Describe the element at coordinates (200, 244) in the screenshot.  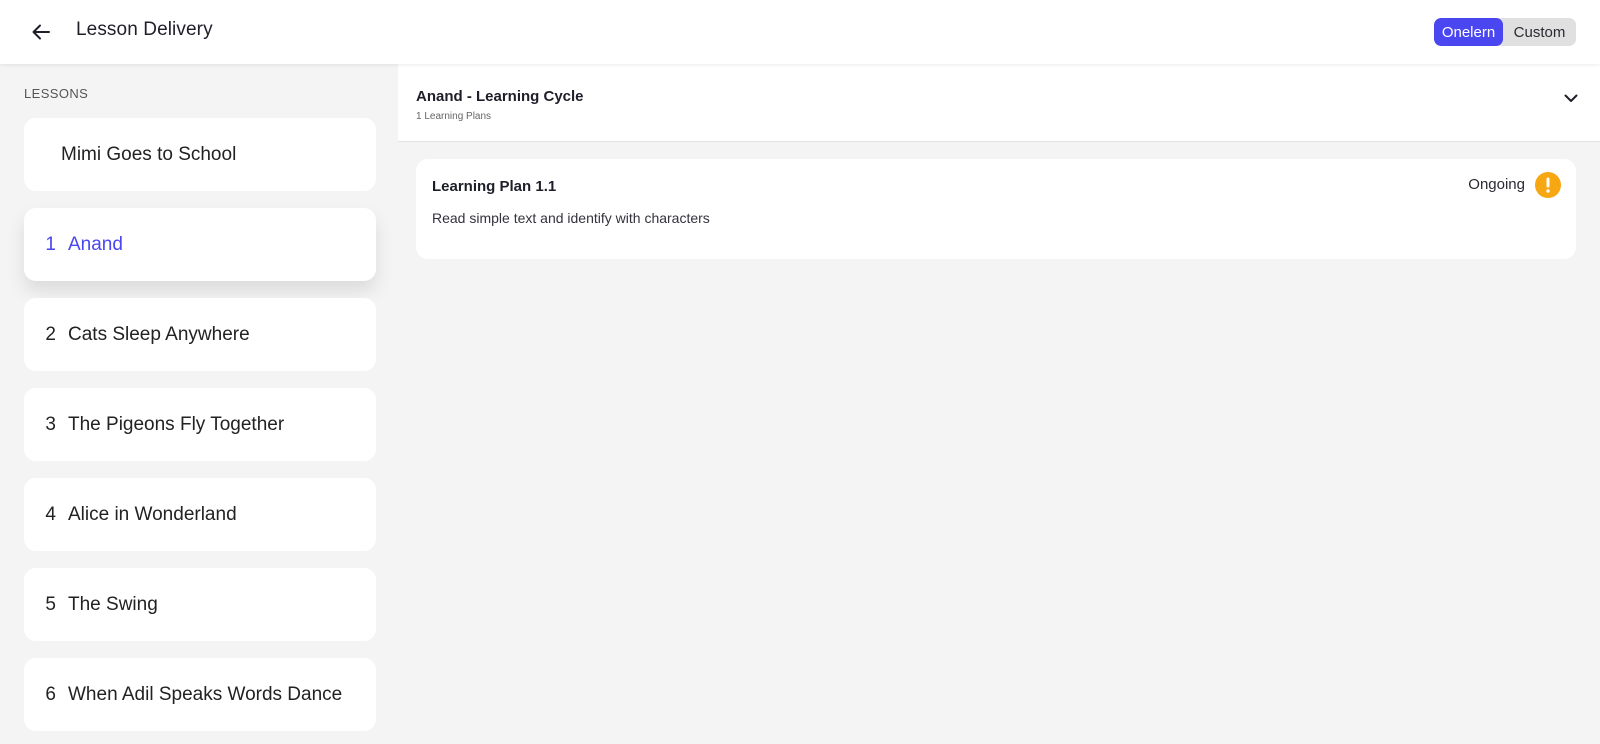
I see `lesson-item-anand: 1 Anand` at that location.